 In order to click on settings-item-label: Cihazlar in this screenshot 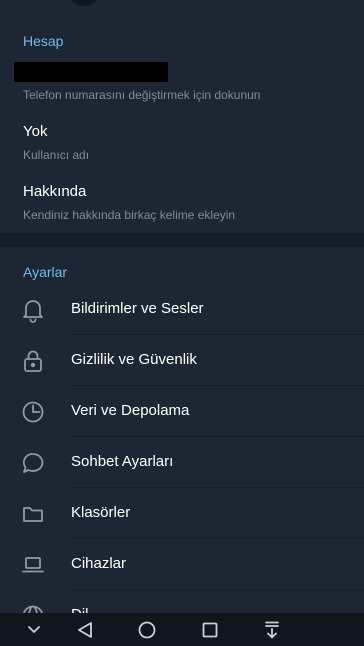, I will do `click(99, 563)`.